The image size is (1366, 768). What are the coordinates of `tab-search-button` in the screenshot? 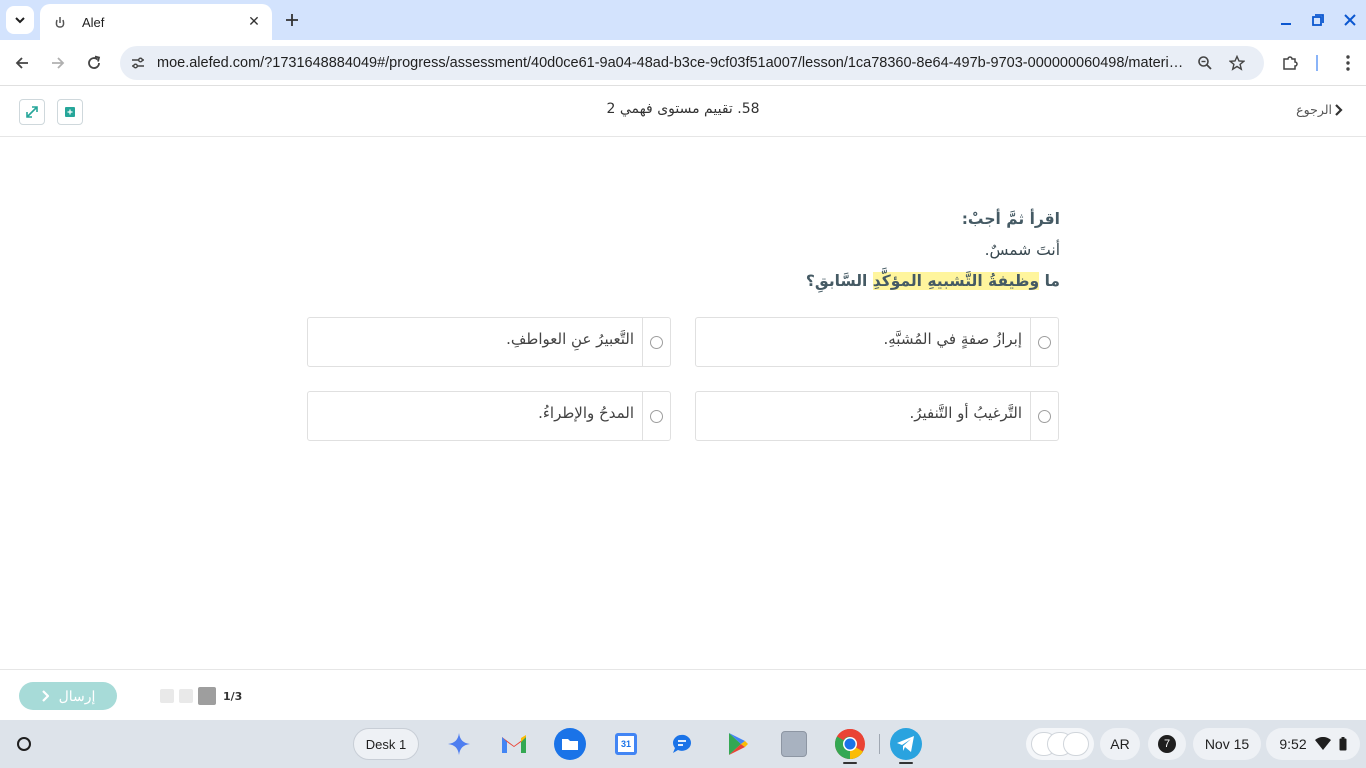 It's located at (20, 20).